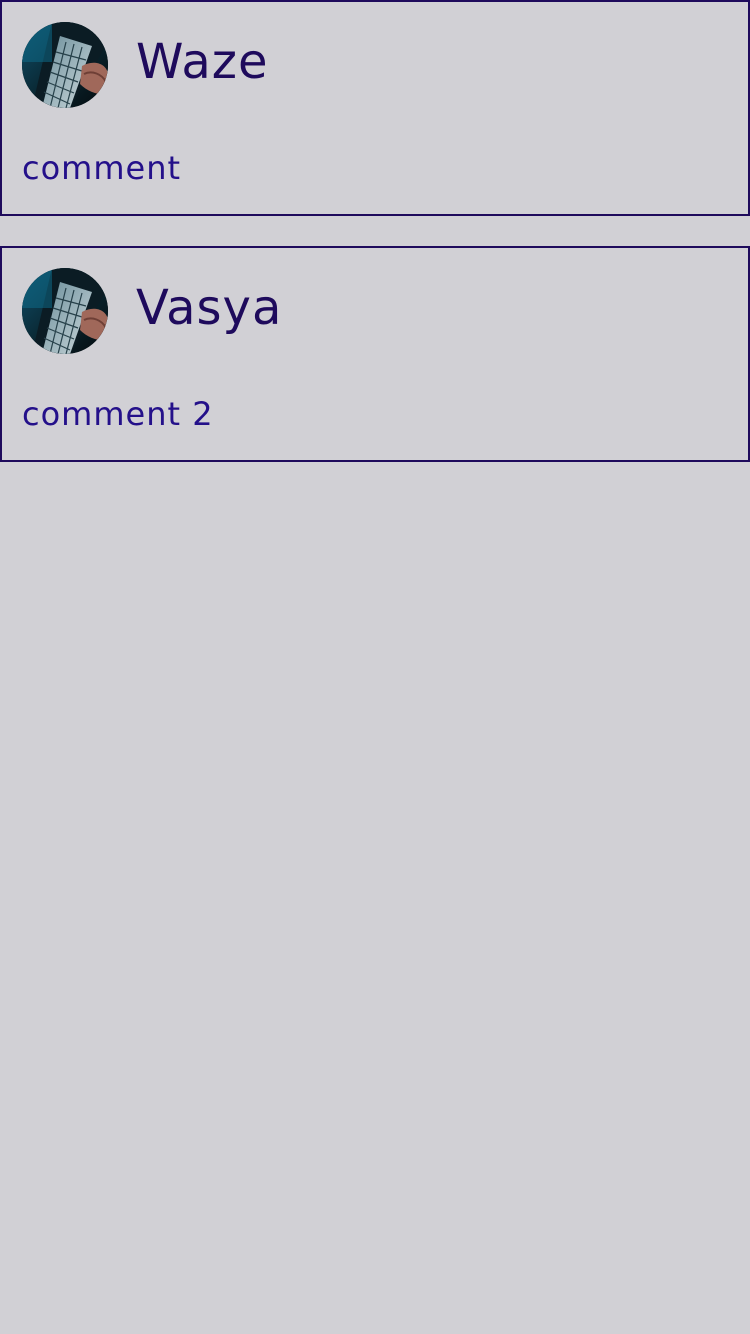  I want to click on author-name: Vasya, so click(209, 308).